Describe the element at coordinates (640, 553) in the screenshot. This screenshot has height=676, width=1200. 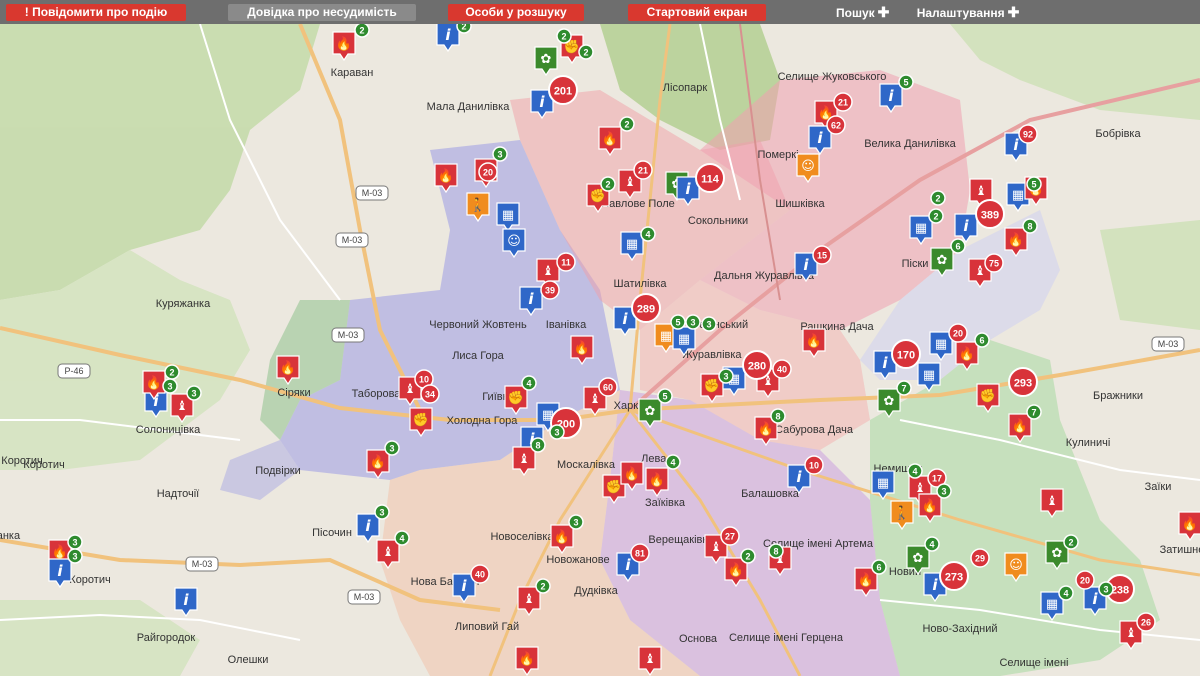
I see `incident-count-bubble: 81` at that location.